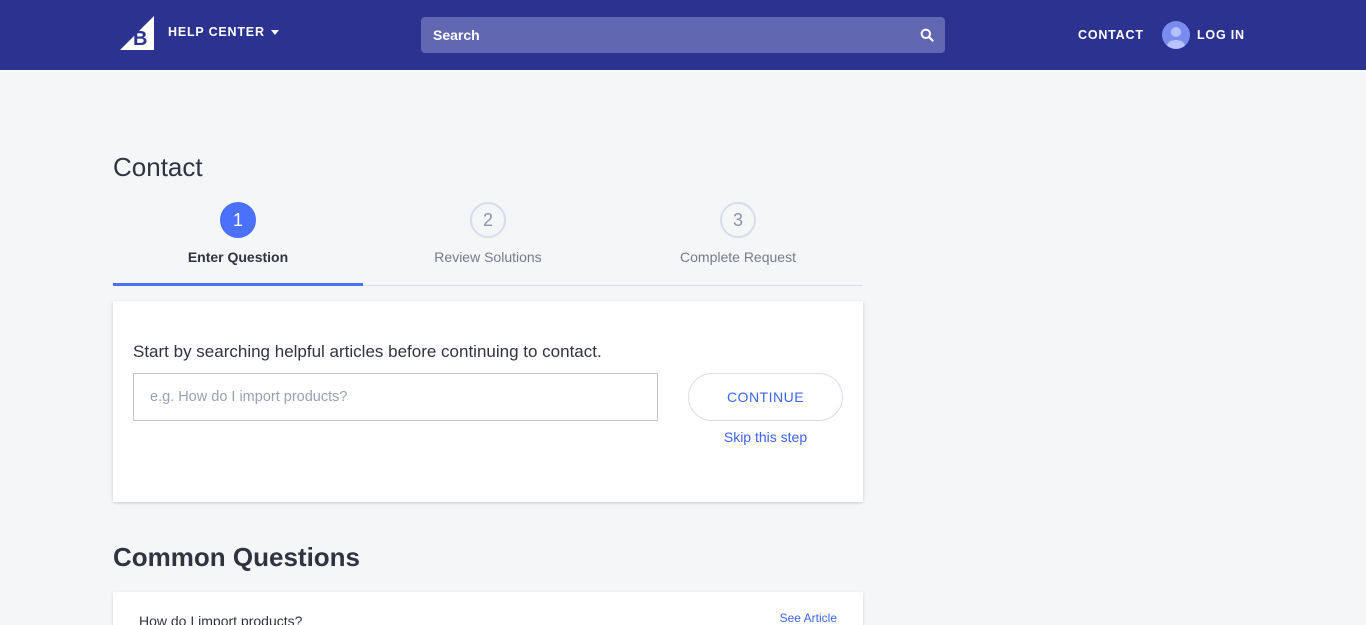 This screenshot has width=1366, height=625. Describe the element at coordinates (738, 244) in the screenshot. I see `step-complete-request: 3 Complete Request` at that location.